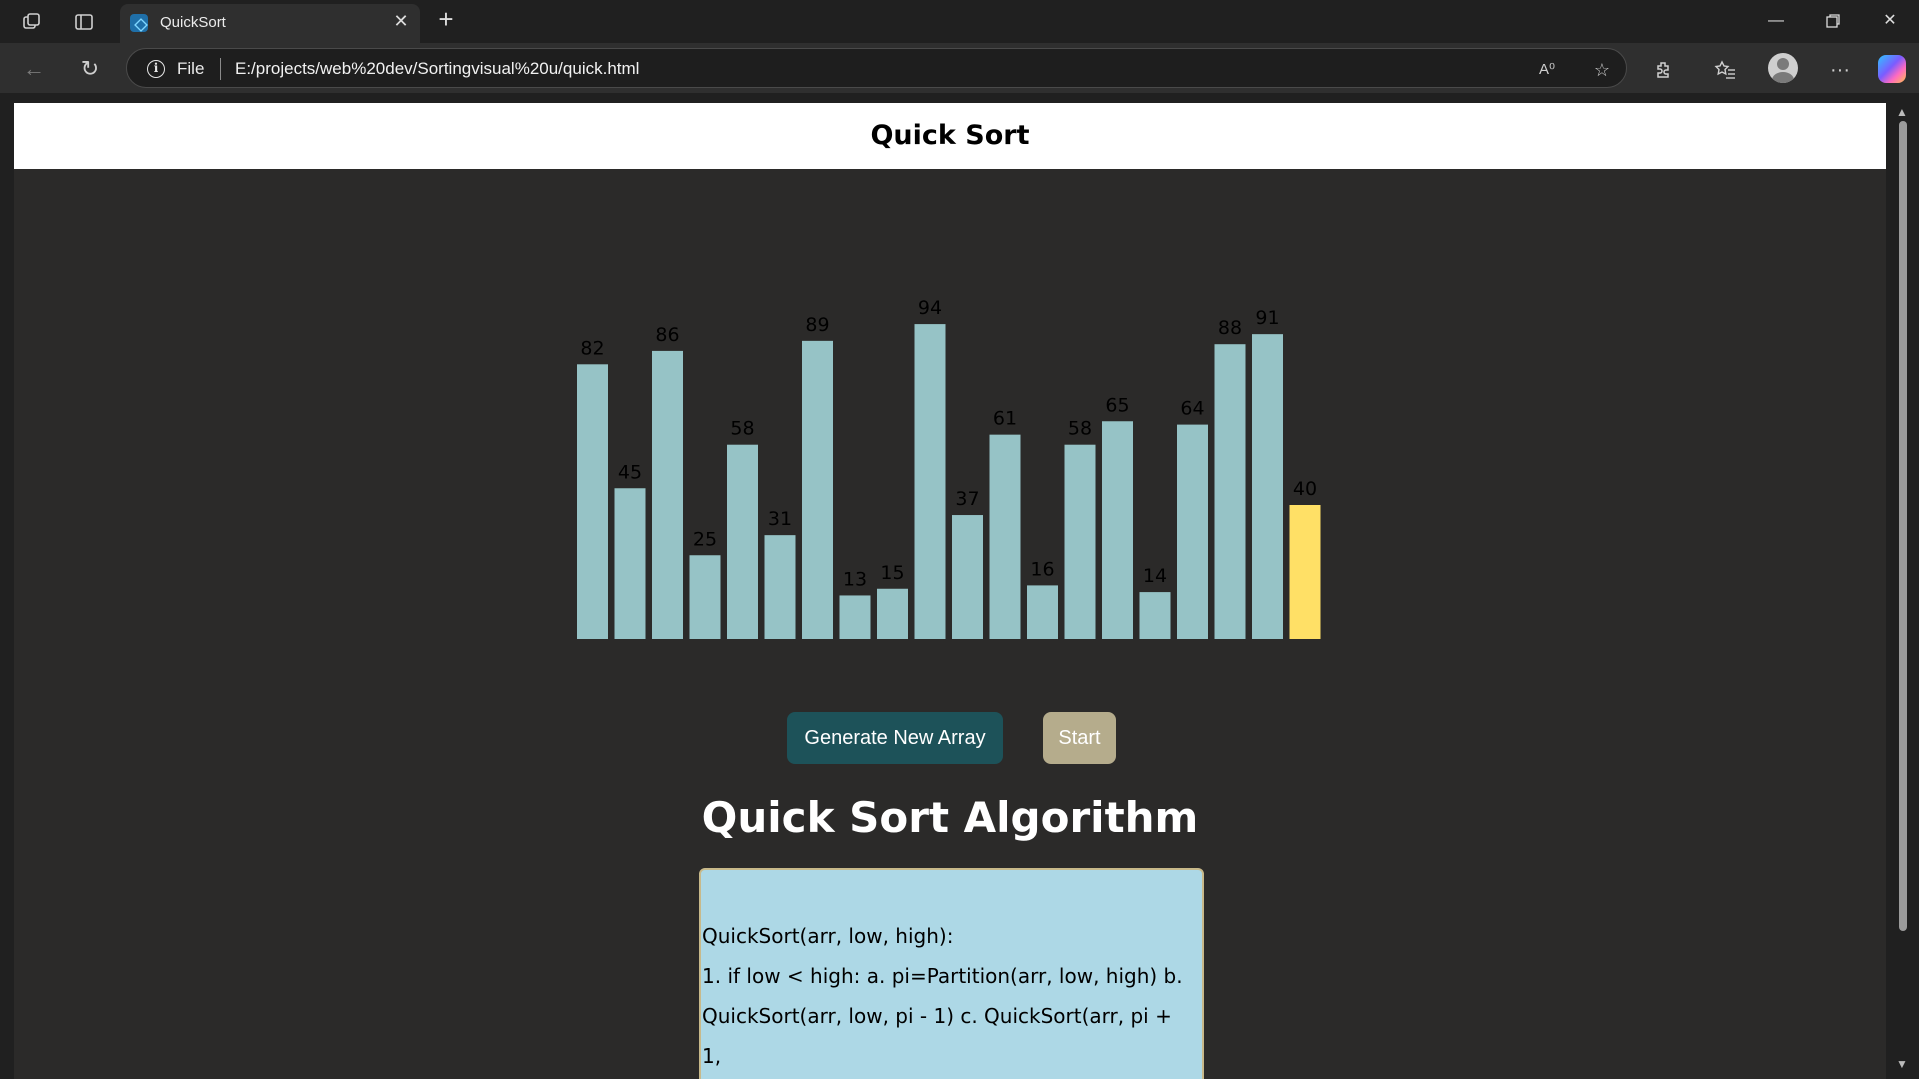  I want to click on read-aloud-icon: A⁰, so click(1547, 70).